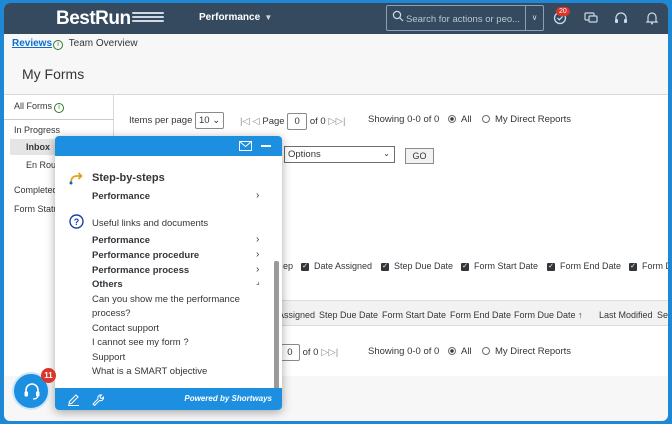 The width and height of the screenshot is (672, 424). Describe the element at coordinates (128, 178) in the screenshot. I see `step-by-steps-title: Step-by-steps` at that location.